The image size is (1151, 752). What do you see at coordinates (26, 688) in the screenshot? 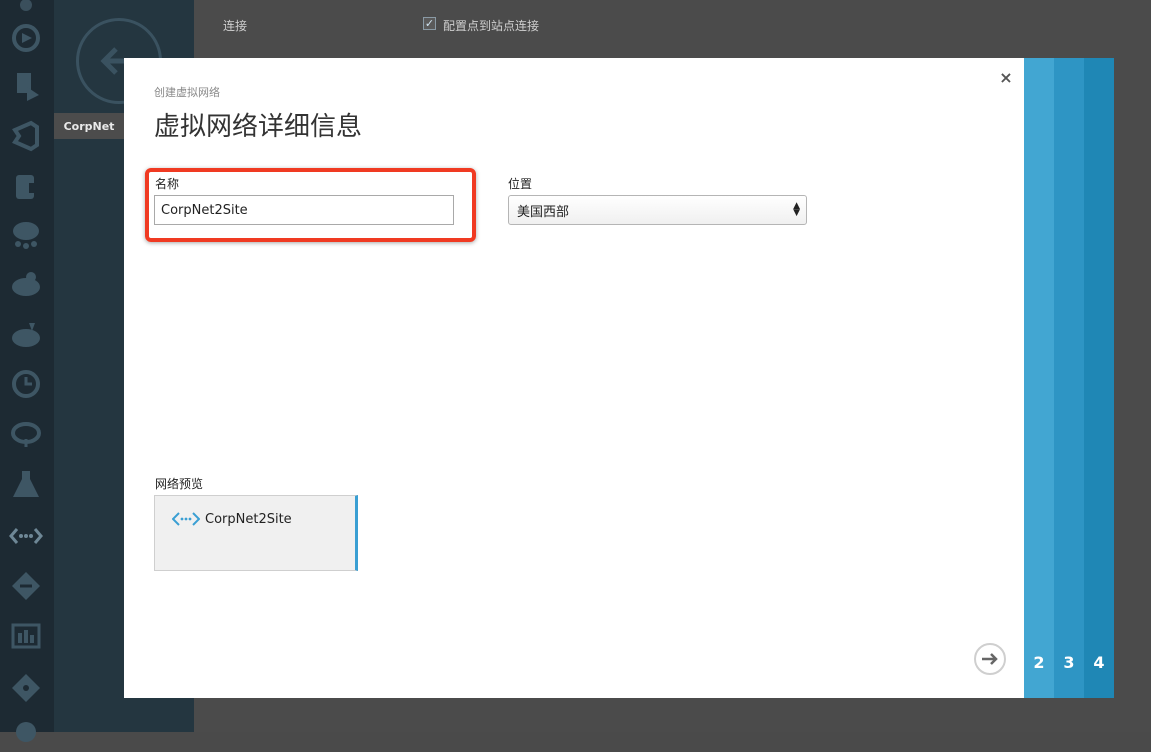
I see `git-icon` at bounding box center [26, 688].